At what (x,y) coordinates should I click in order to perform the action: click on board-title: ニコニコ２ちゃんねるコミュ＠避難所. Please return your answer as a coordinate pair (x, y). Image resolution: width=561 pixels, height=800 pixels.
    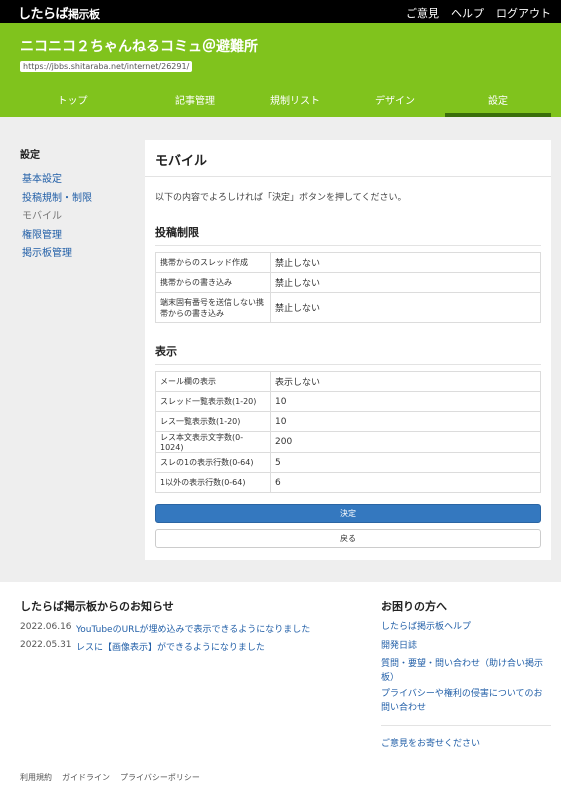
    Looking at the image, I should click on (139, 46).